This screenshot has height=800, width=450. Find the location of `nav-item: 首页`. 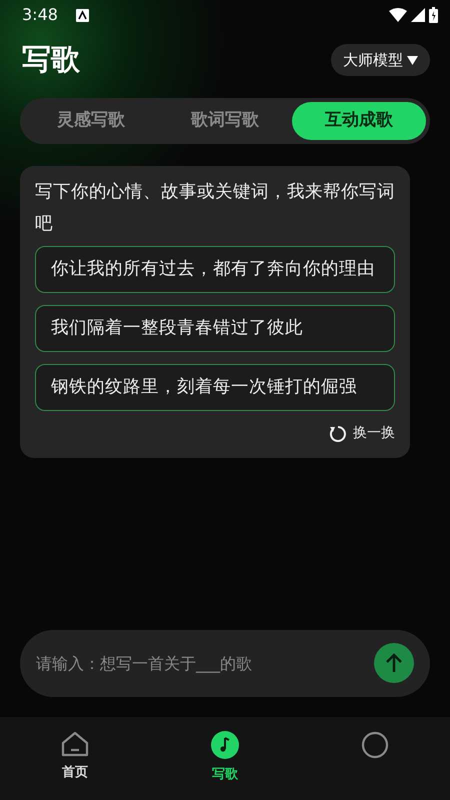

nav-item: 首页 is located at coordinates (75, 758).